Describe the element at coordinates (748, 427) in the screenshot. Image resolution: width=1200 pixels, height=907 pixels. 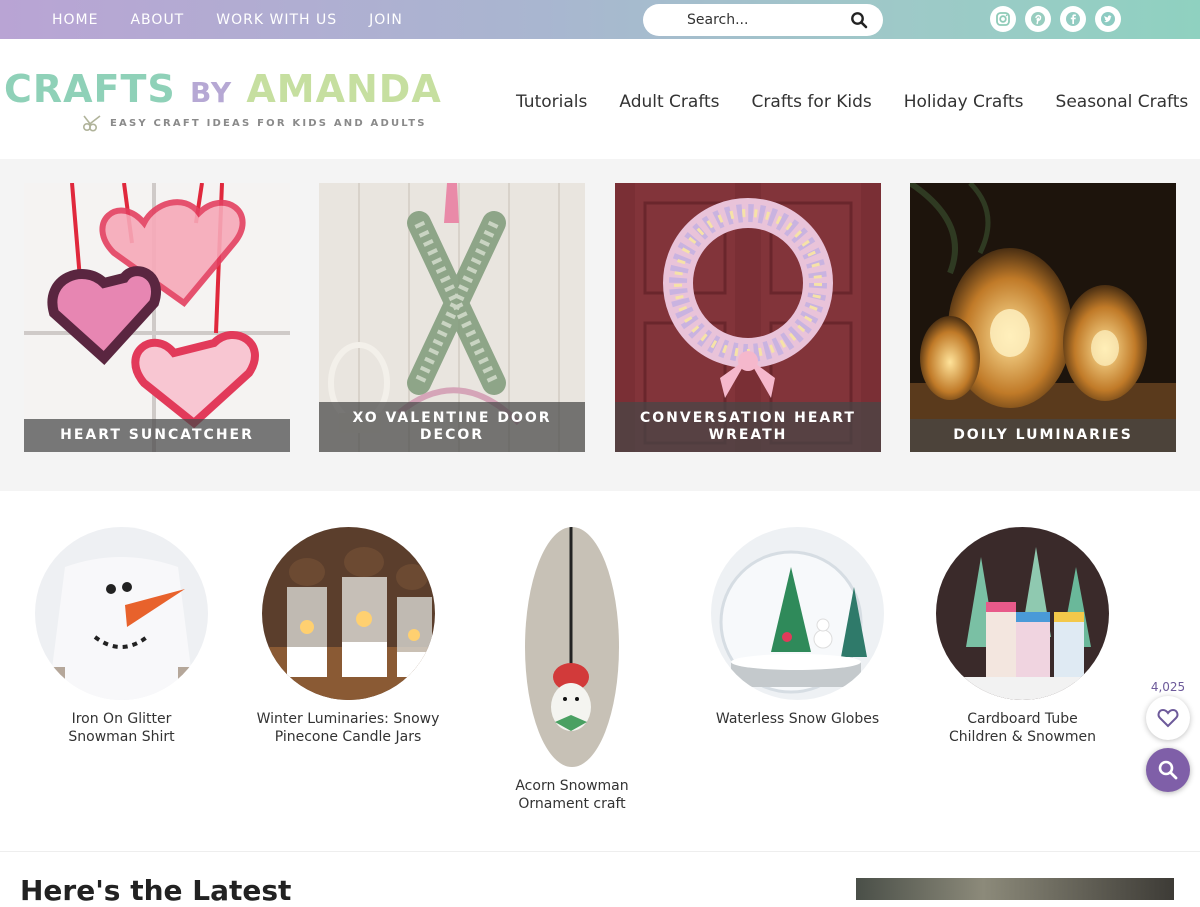
I see `featured-title: CONVERSATION HEART WREATH` at that location.